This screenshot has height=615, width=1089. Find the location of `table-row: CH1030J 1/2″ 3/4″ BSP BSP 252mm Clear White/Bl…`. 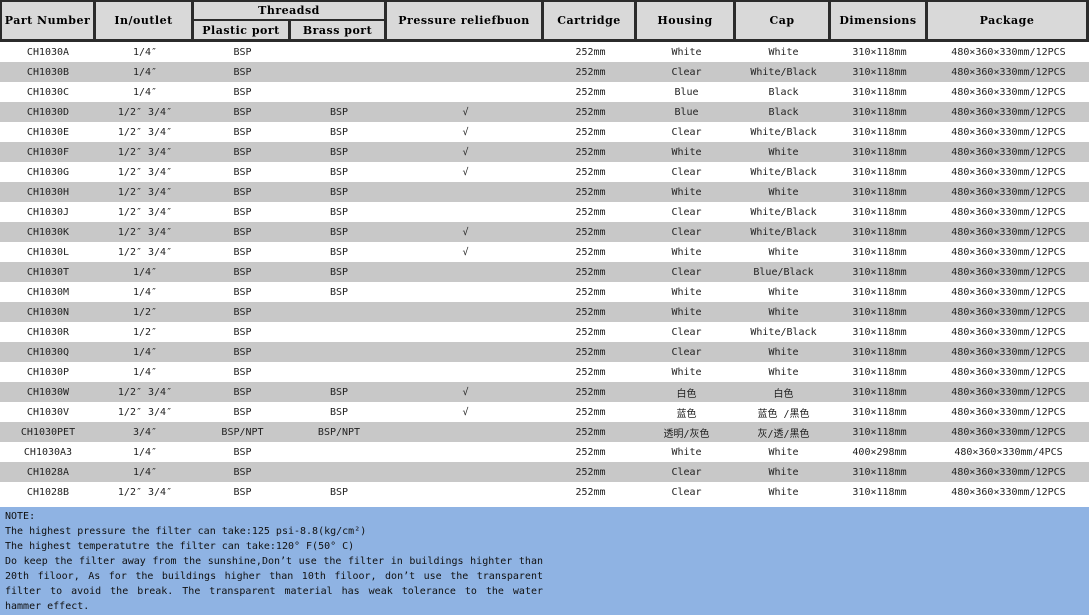

table-row: CH1030J 1/2″ 3/4″ BSP BSP 252mm Clear White/Bl… is located at coordinates (544, 212).